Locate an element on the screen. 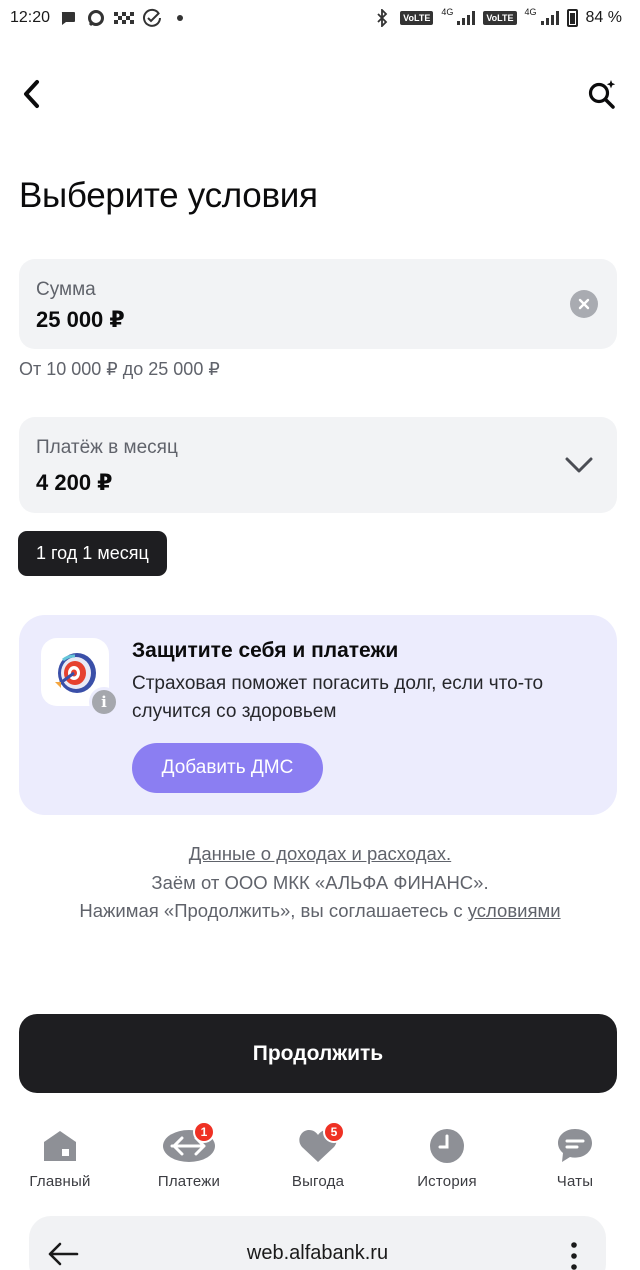 Image resolution: width=640 pixels, height=1270 pixels. top-nav is located at coordinates (320, 95).